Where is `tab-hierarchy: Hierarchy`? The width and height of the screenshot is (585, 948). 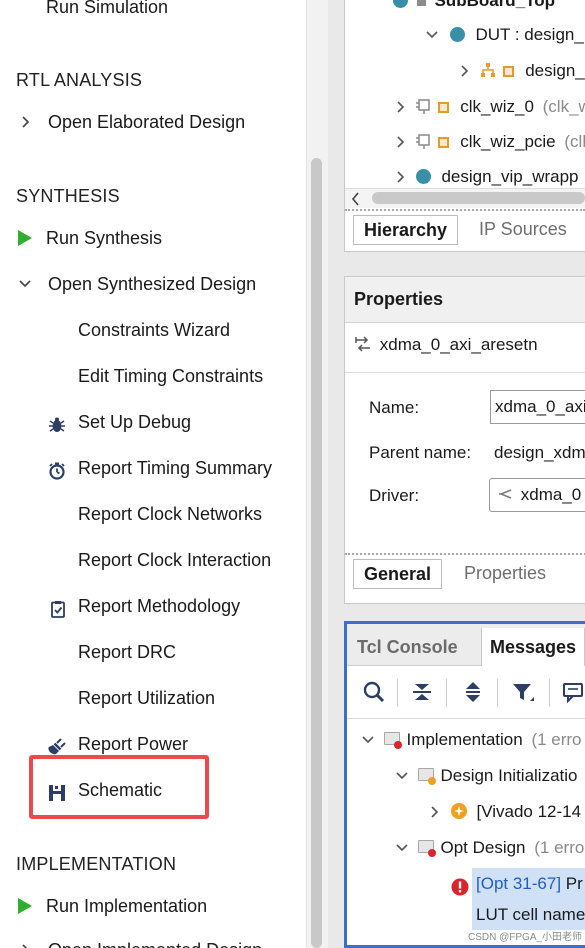 tab-hierarchy: Hierarchy is located at coordinates (406, 230).